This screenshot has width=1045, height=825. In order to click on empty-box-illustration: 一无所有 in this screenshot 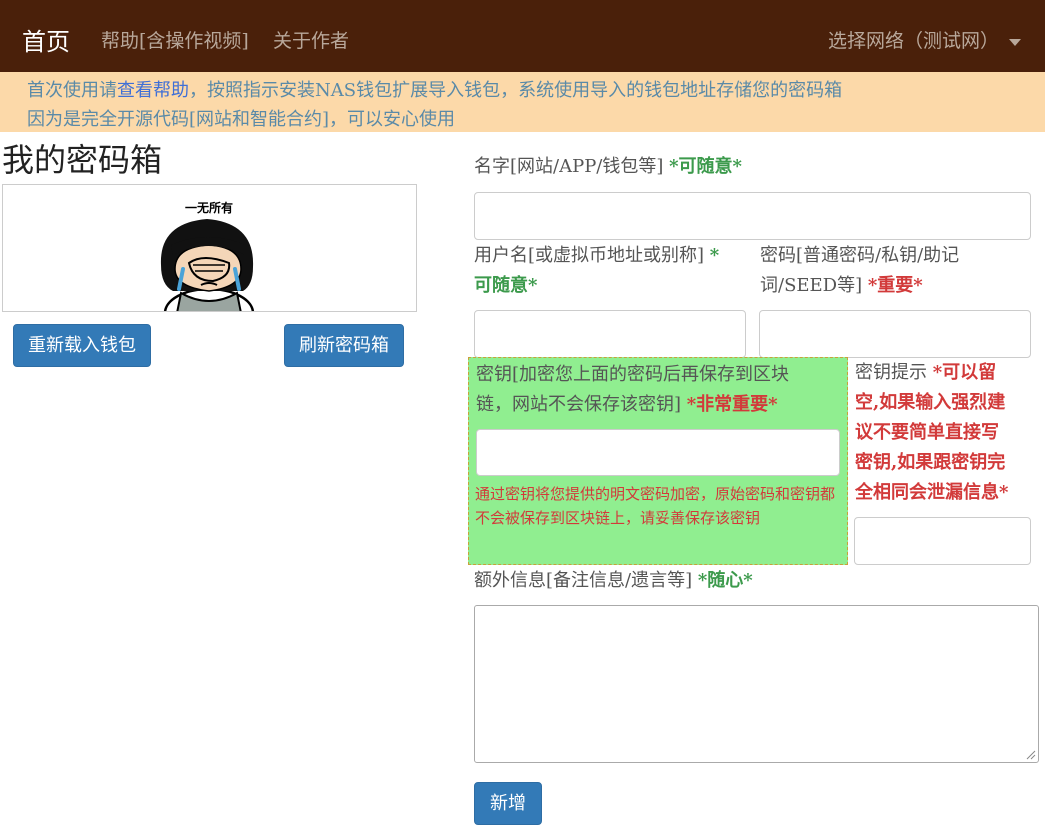, I will do `click(209, 248)`.